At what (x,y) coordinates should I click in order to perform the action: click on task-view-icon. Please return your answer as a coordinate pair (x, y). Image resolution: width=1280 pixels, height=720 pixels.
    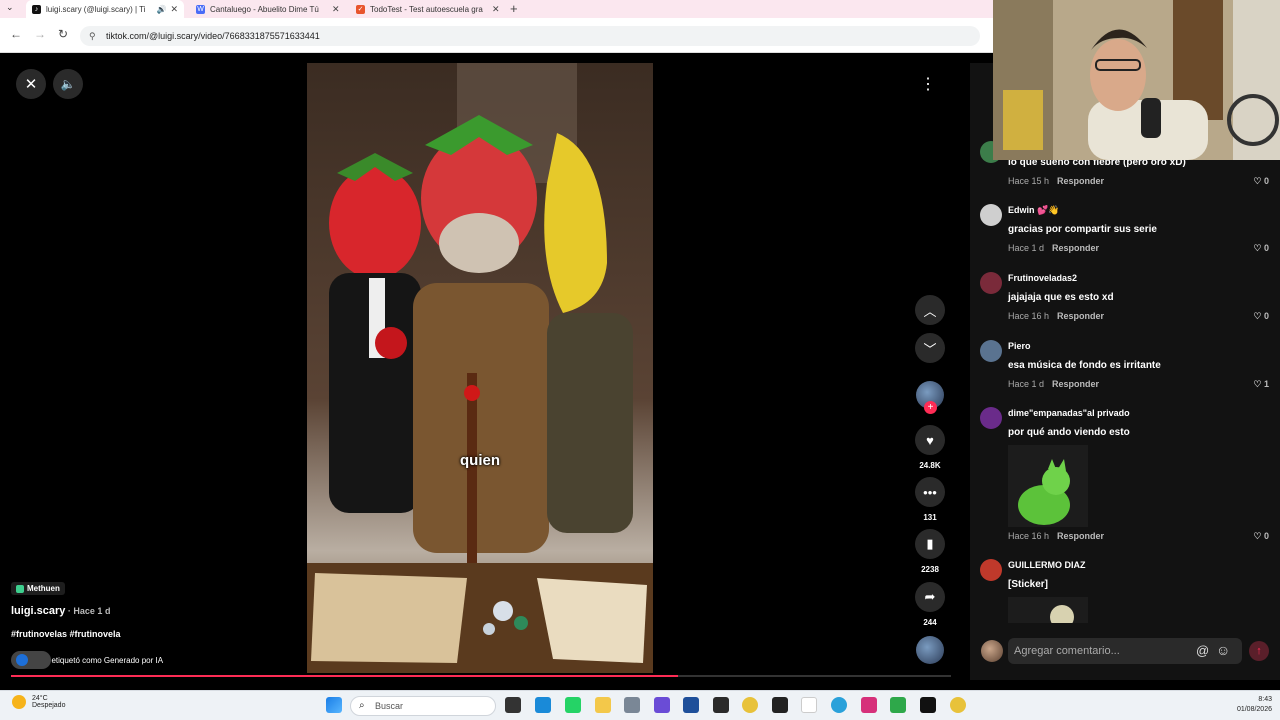
    Looking at the image, I should click on (513, 705).